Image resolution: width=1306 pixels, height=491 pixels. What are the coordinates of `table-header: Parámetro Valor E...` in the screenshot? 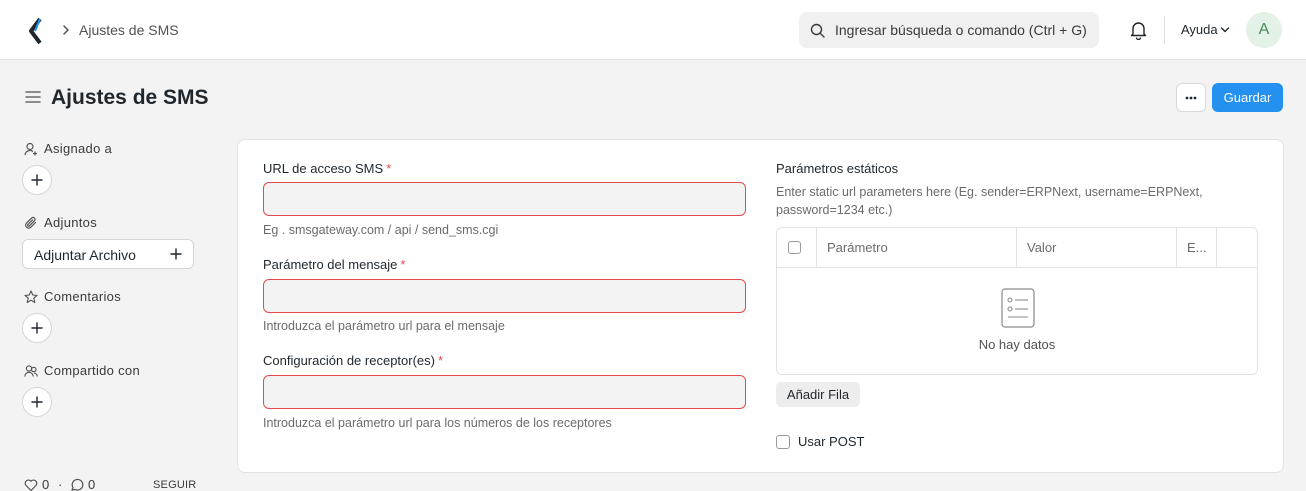 It's located at (1017, 248).